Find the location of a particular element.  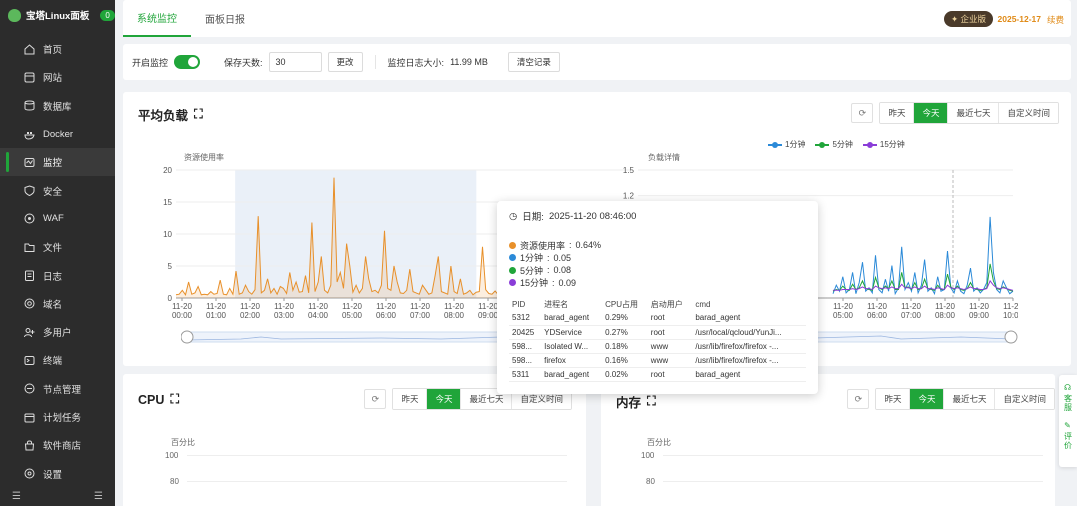

sidebar-item-folder: 文件 is located at coordinates (57, 247).